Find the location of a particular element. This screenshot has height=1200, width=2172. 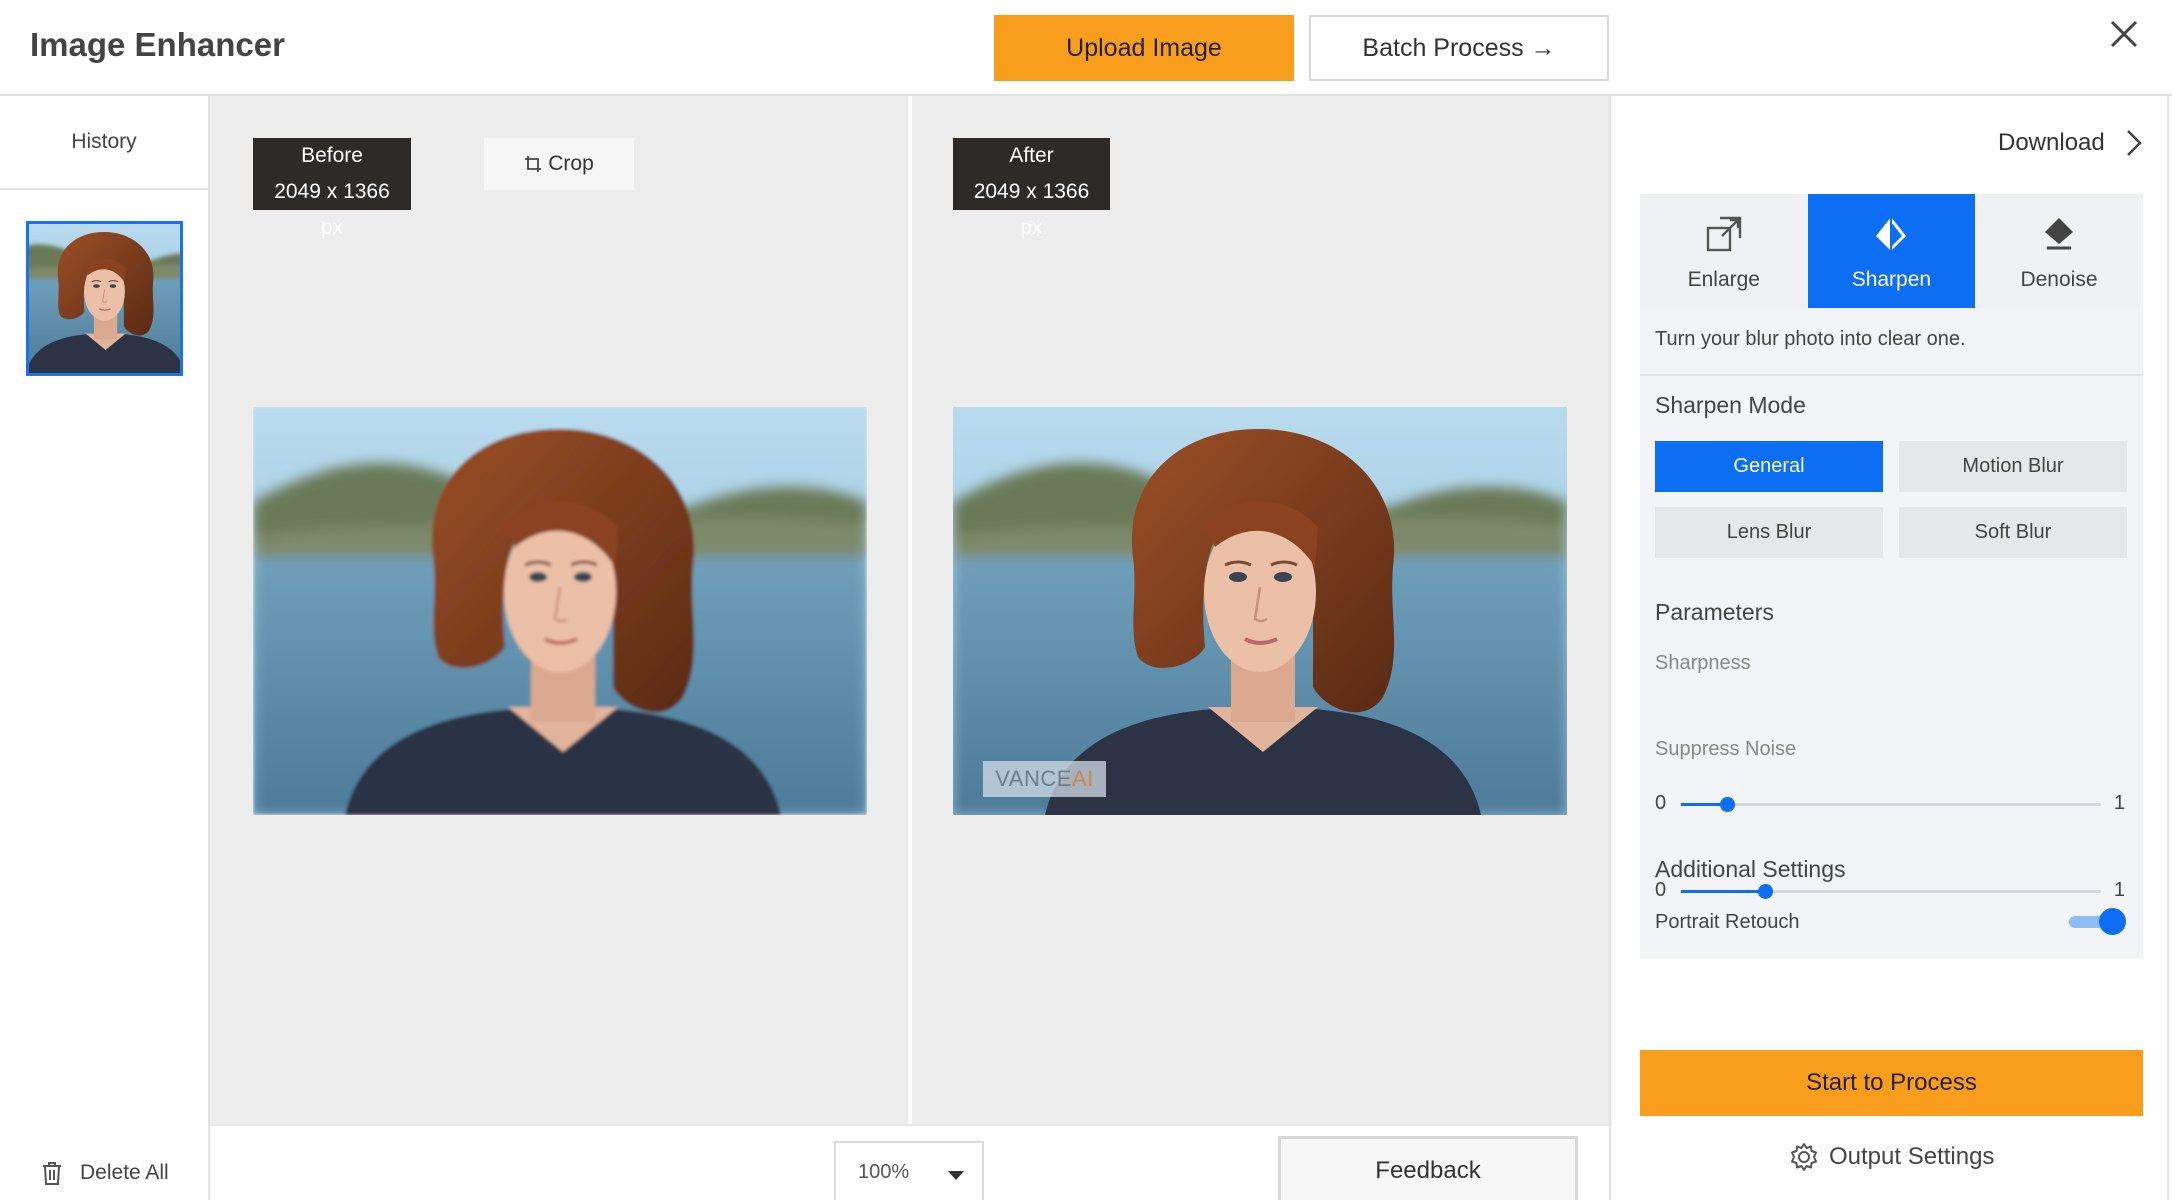

denoise-icon is located at coordinates (2058, 234).